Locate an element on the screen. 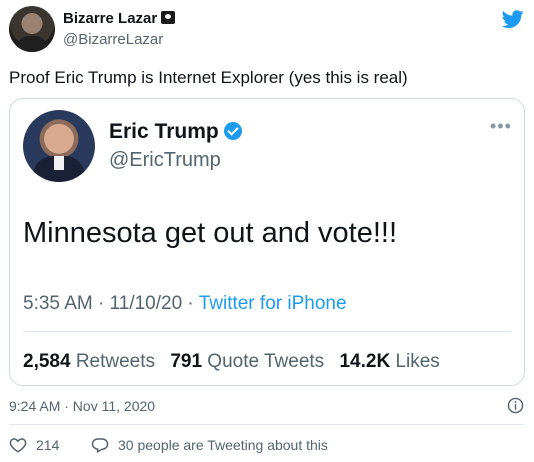 The width and height of the screenshot is (534, 462). embedded-name-line: Eric Trump is located at coordinates (175, 132).